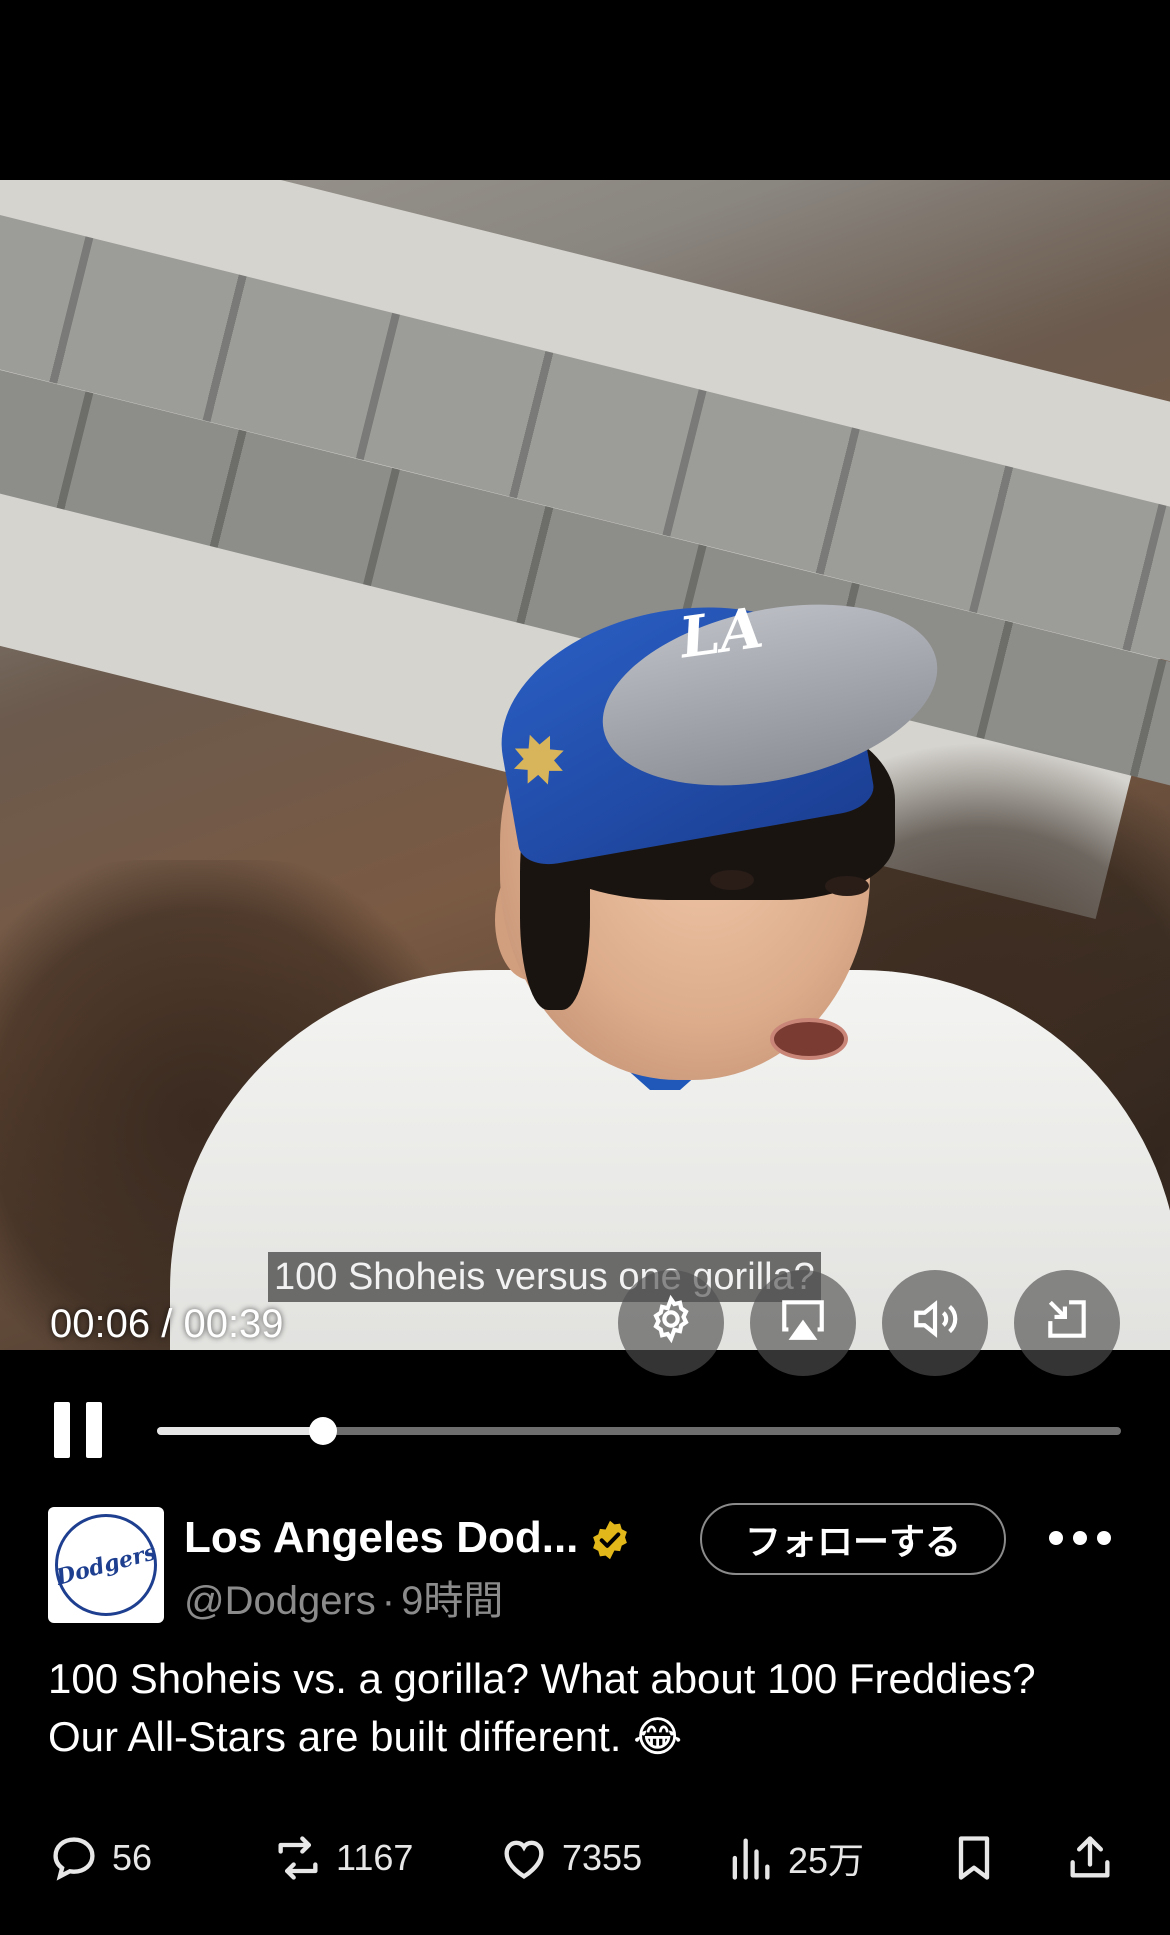 The width and height of the screenshot is (1170, 1935). I want to click on author-meta: @Dodgers · 9時間, so click(343, 1597).